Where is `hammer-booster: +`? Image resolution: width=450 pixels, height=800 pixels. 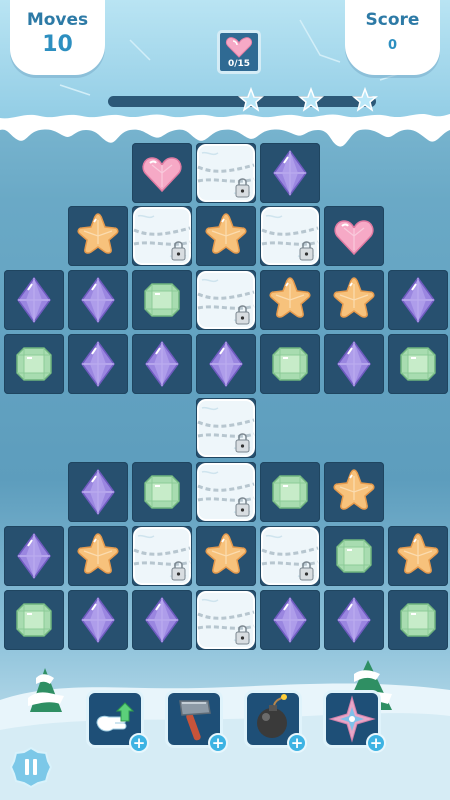 hammer-booster: + is located at coordinates (196, 721).